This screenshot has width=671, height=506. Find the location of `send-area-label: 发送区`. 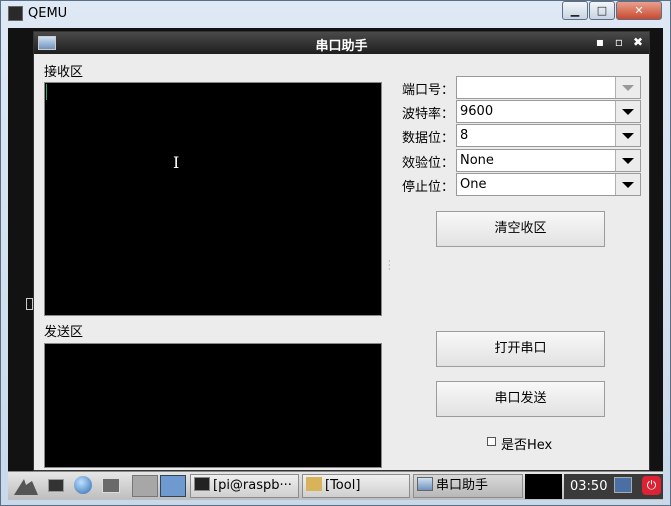

send-area-label: 发送区 is located at coordinates (64, 332).